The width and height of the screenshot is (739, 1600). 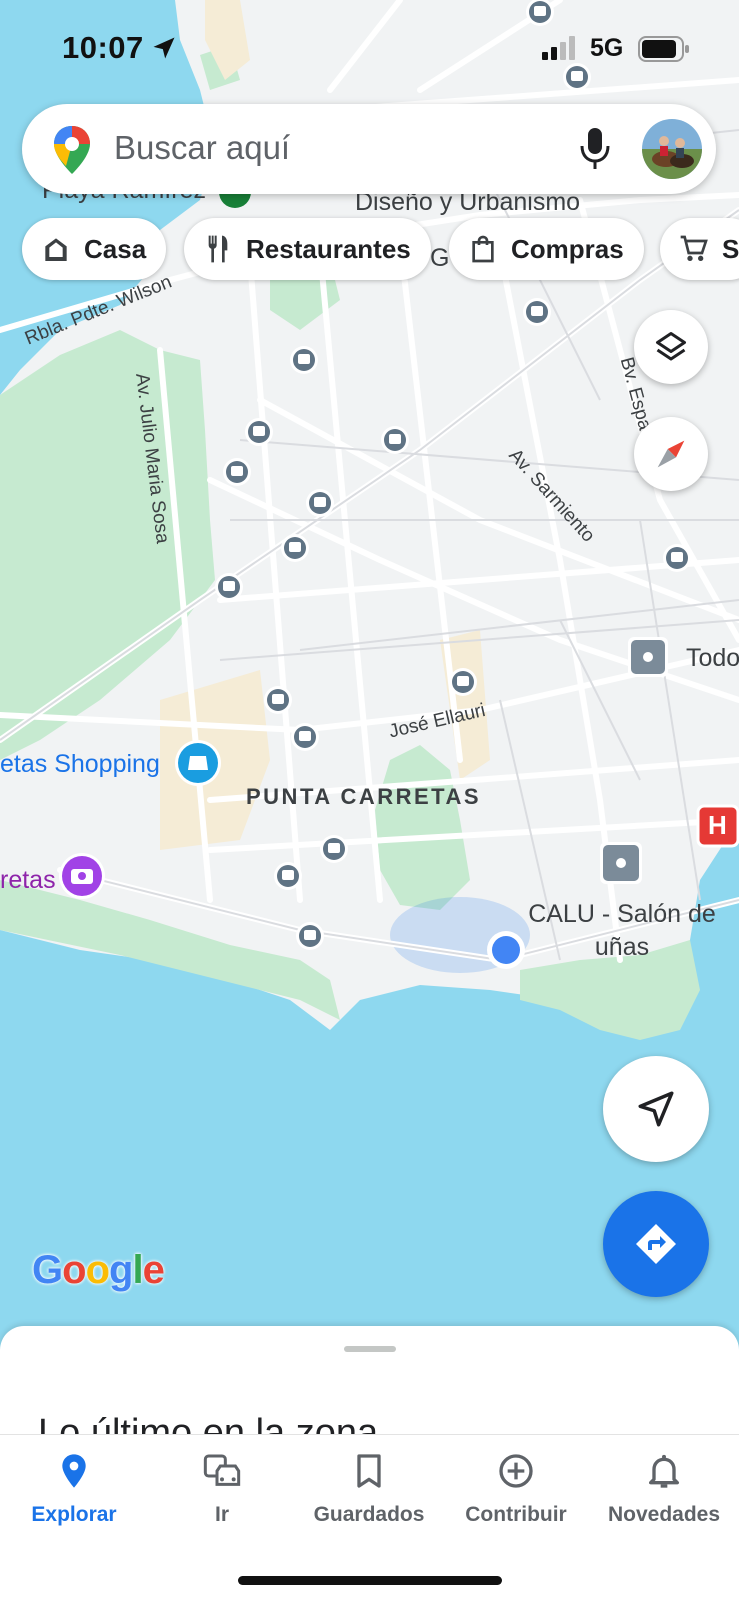 I want to click on fork-knife-icon, so click(x=218, y=249).